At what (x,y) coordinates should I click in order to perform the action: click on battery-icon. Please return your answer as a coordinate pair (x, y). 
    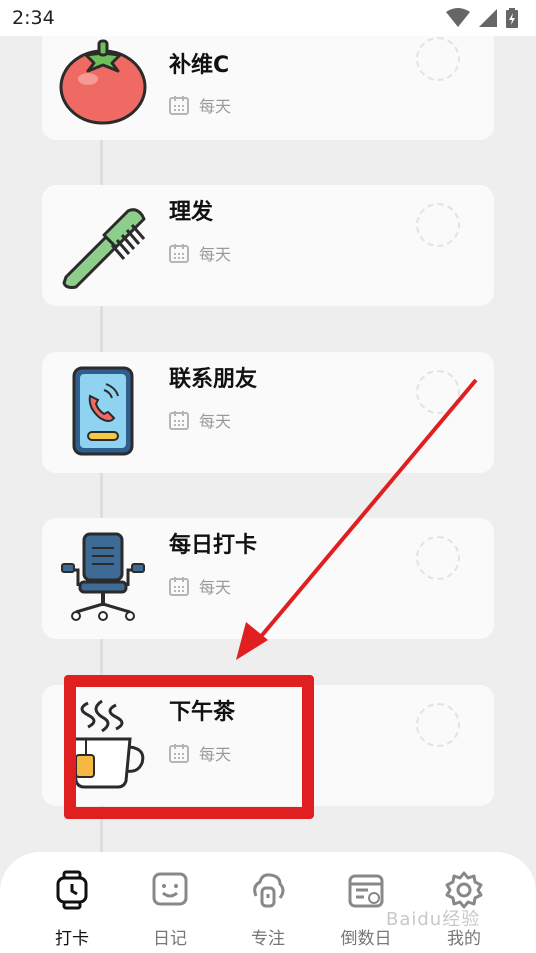
    Looking at the image, I should click on (512, 18).